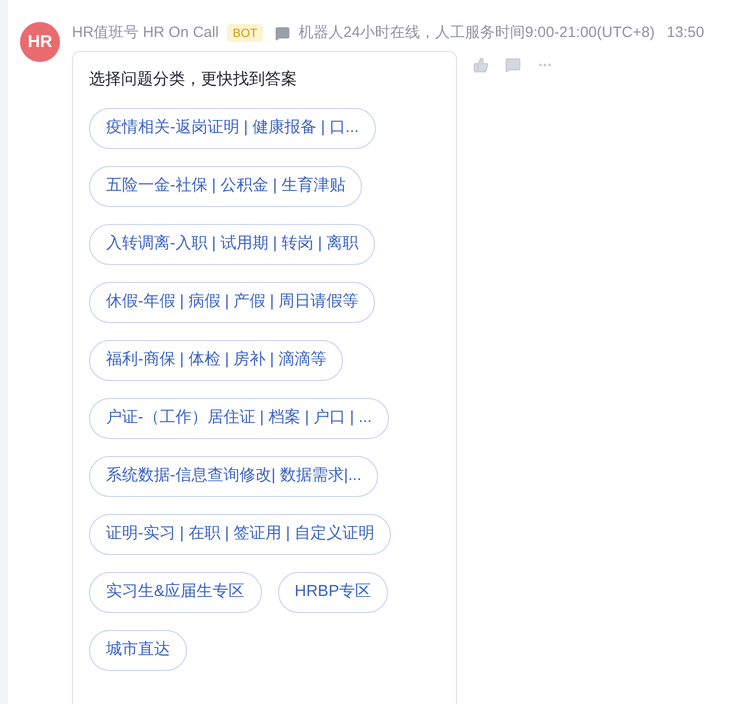  I want to click on option-button: 福利-商保 | 体检 | 房补 | 滴滴等, so click(216, 360).